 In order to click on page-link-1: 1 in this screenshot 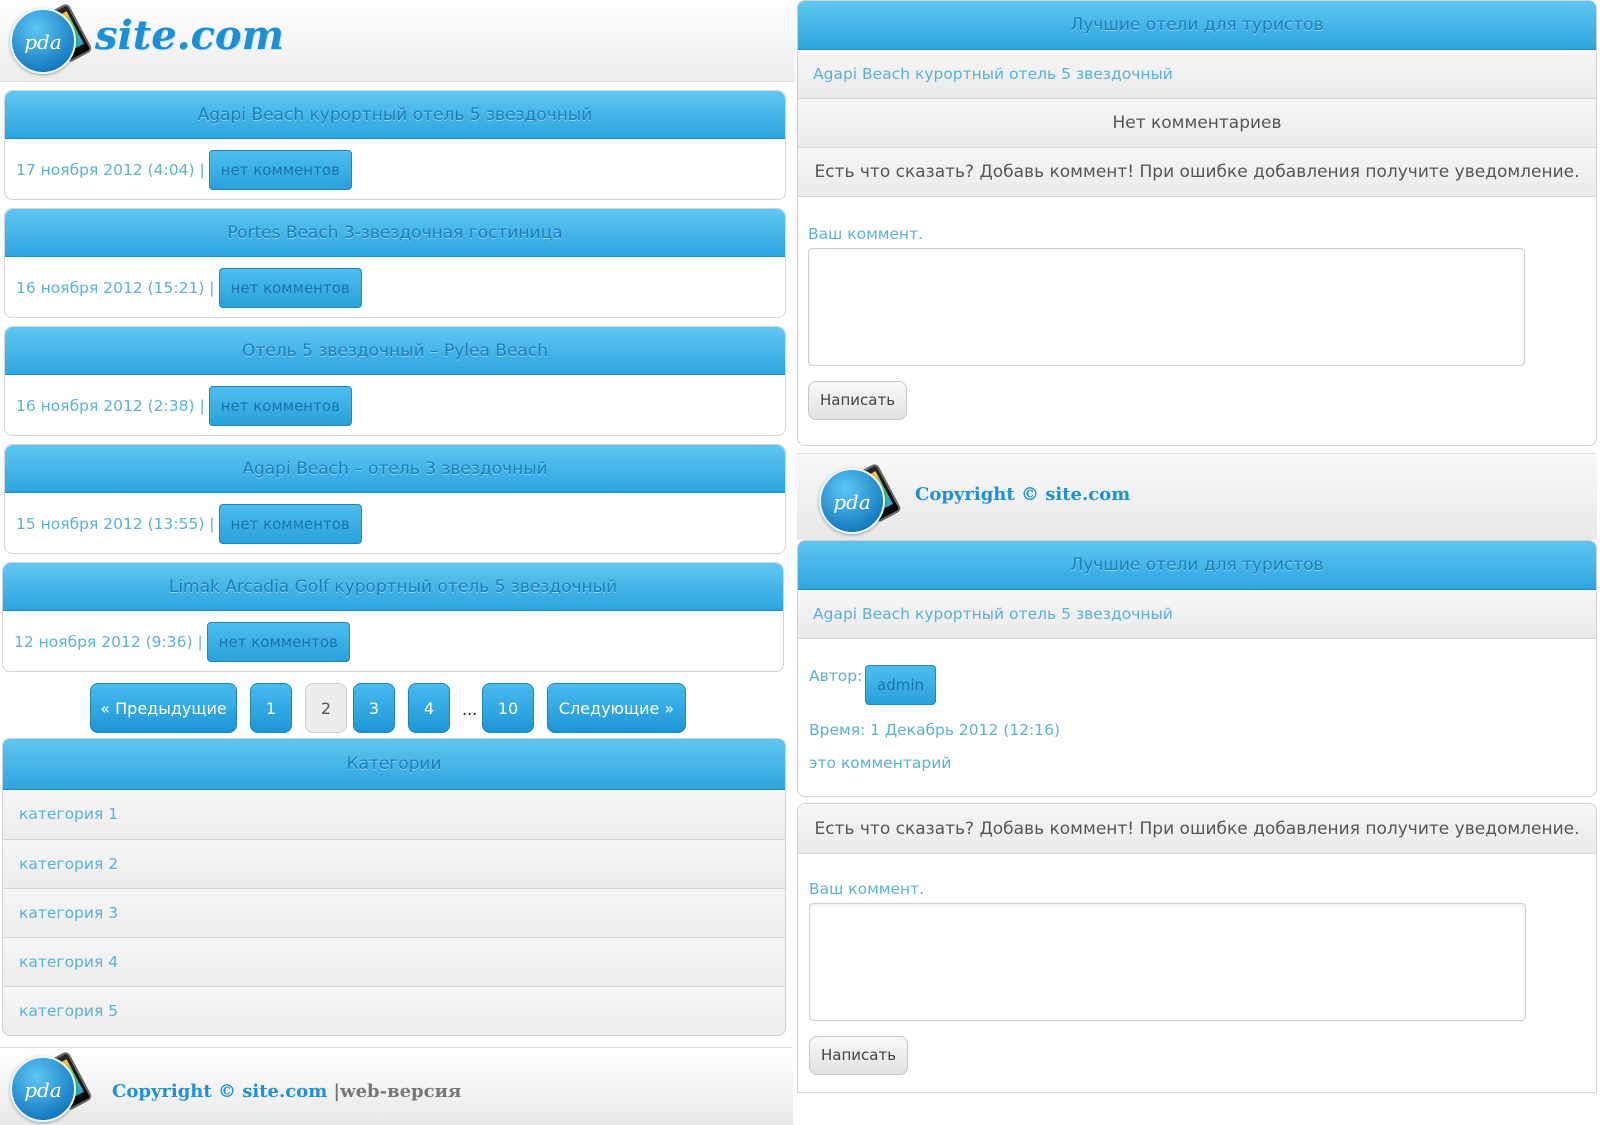, I will do `click(271, 708)`.